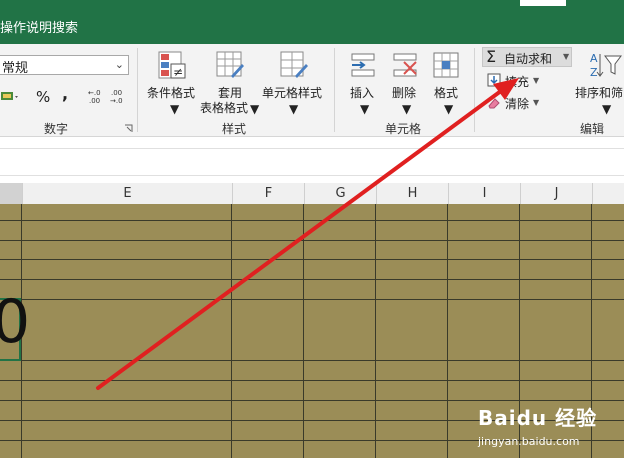  I want to click on watermark-url: jingyan.baidu.com, so click(529, 441).